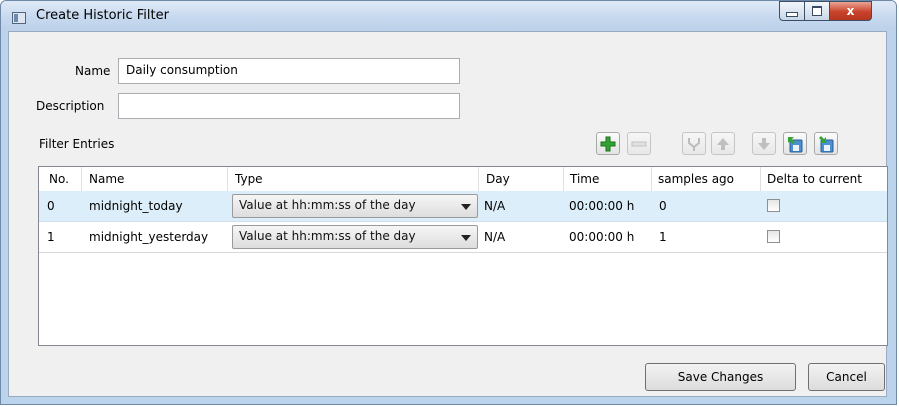  What do you see at coordinates (136, 206) in the screenshot?
I see `cell-name: midnight_today` at bounding box center [136, 206].